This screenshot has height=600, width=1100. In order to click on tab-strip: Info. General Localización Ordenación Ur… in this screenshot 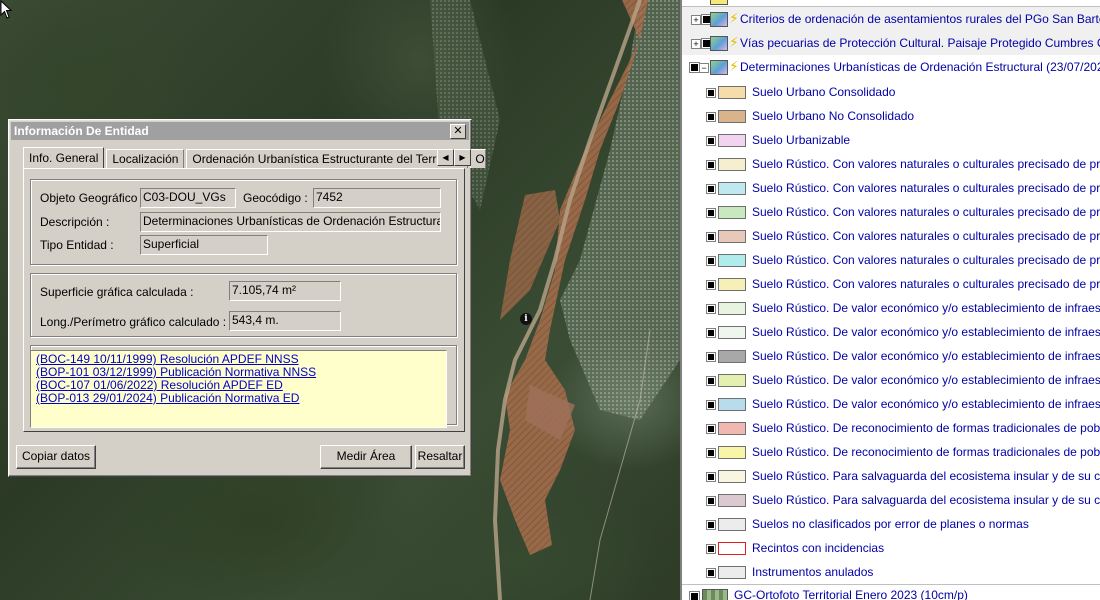, I will do `click(255, 158)`.